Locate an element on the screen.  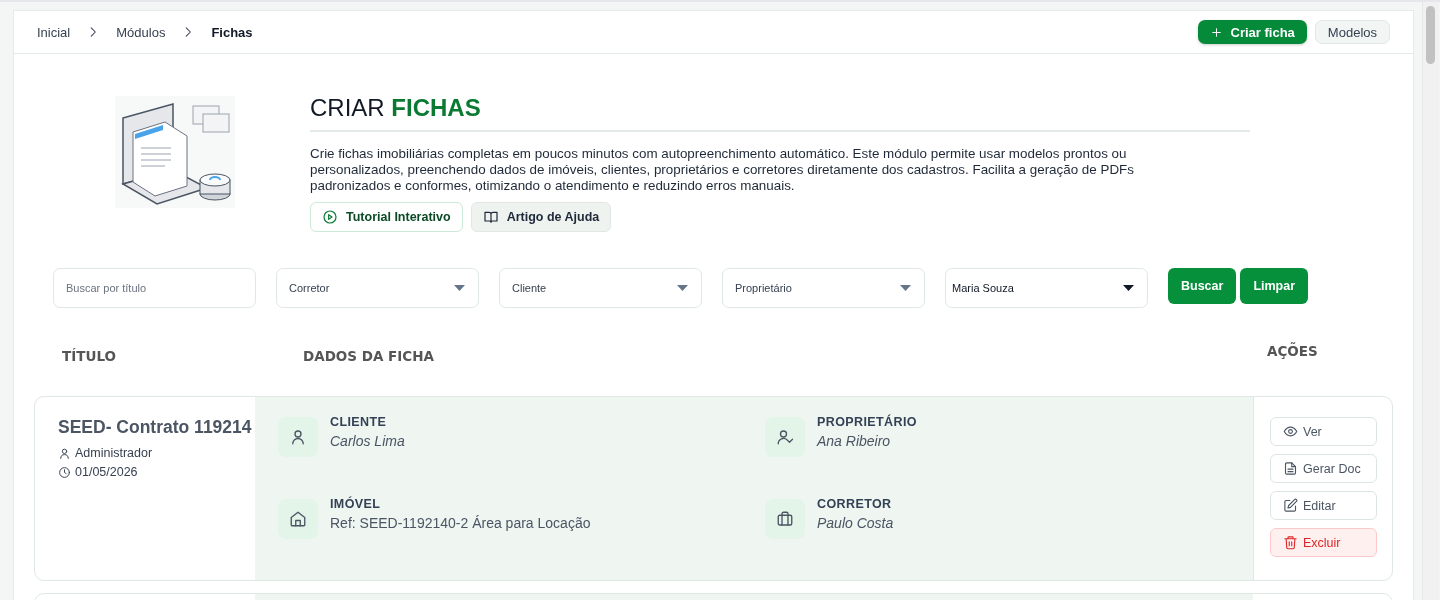
filter-dropdown: Cliente is located at coordinates (600, 288).